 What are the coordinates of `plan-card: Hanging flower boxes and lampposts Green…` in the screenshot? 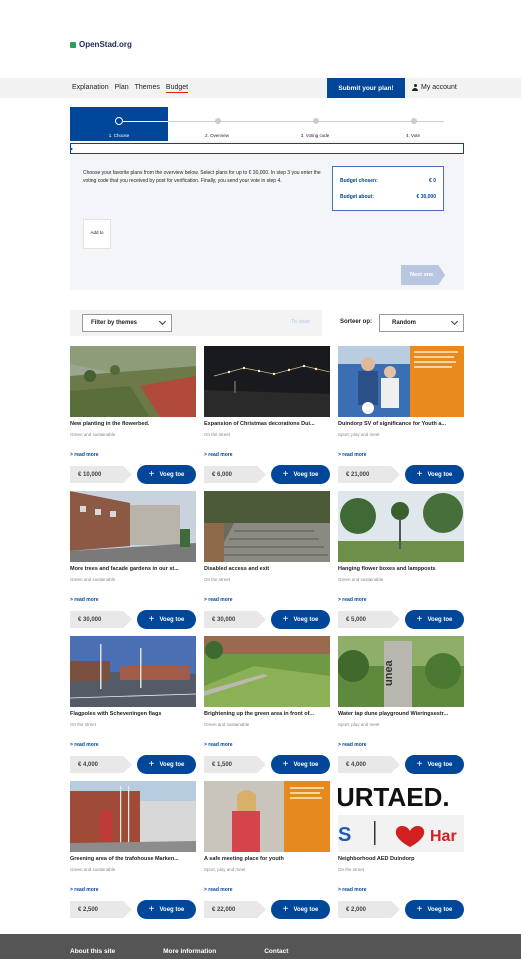 It's located at (401, 560).